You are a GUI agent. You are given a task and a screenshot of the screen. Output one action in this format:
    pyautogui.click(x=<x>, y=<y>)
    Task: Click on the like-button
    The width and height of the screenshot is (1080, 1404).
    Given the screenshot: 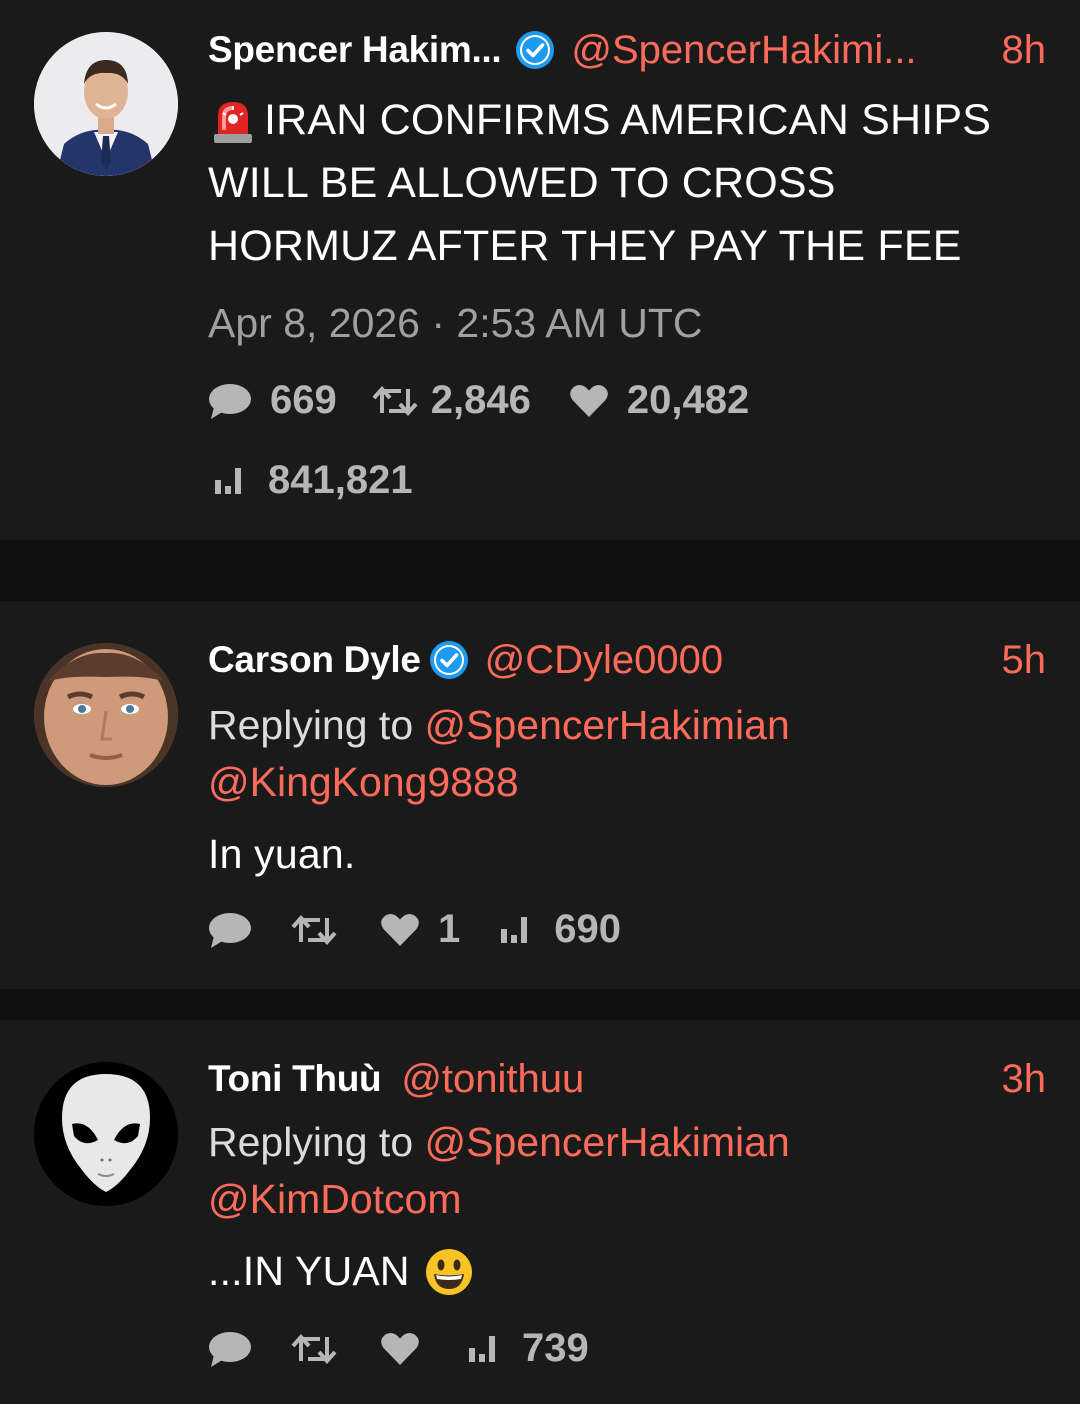 What is the action you would take?
    pyautogui.click(x=400, y=1349)
    